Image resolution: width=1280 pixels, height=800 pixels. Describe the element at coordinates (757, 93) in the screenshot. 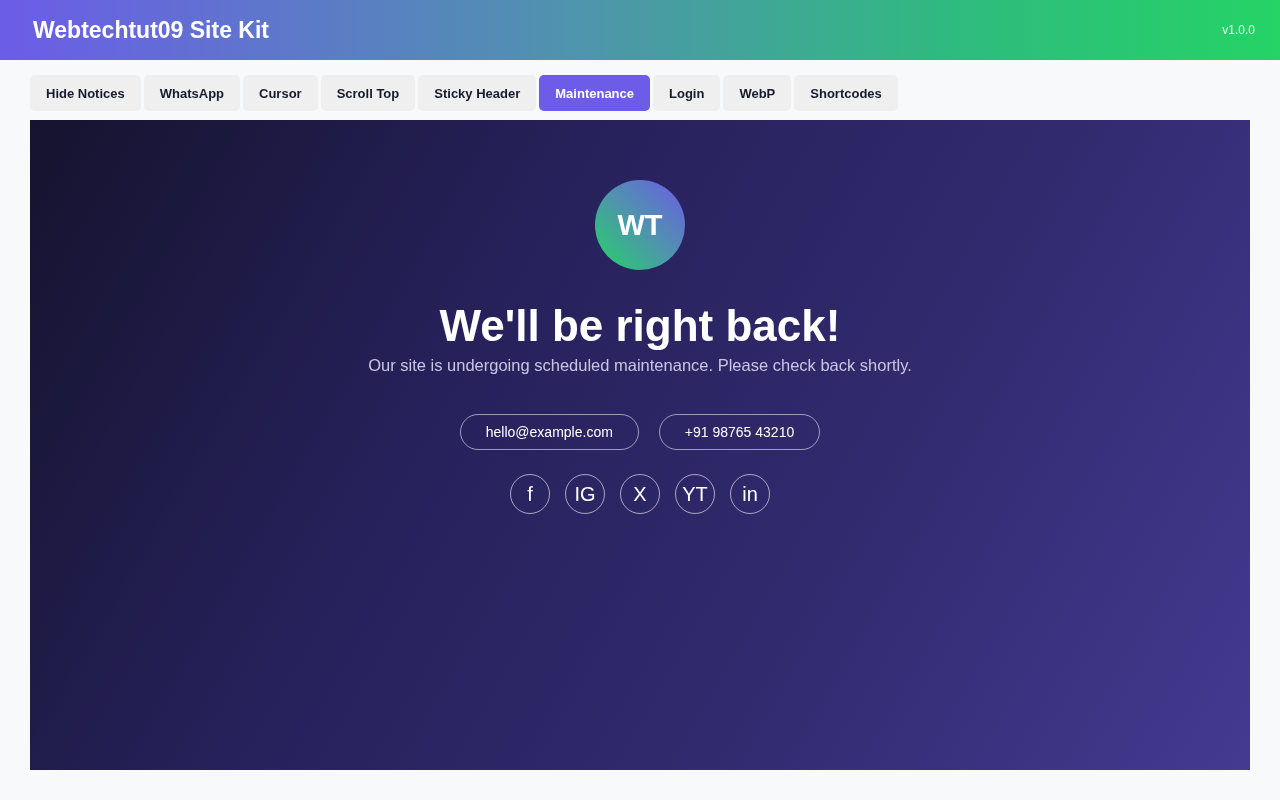

I see `tab: WebP` at that location.